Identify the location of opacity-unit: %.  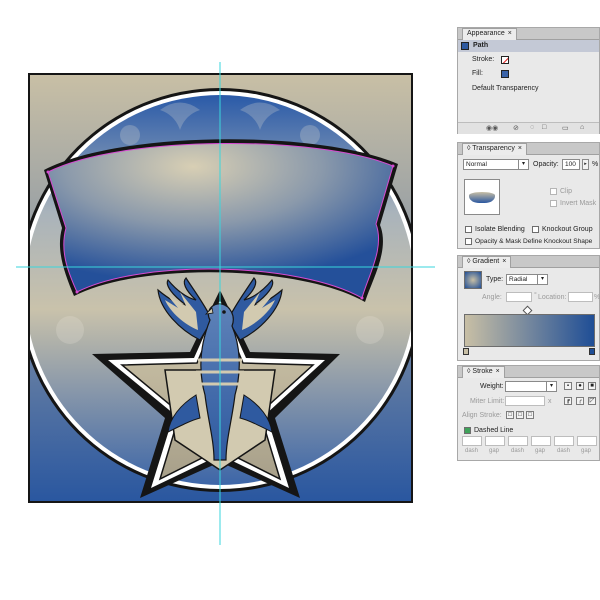
(595, 164).